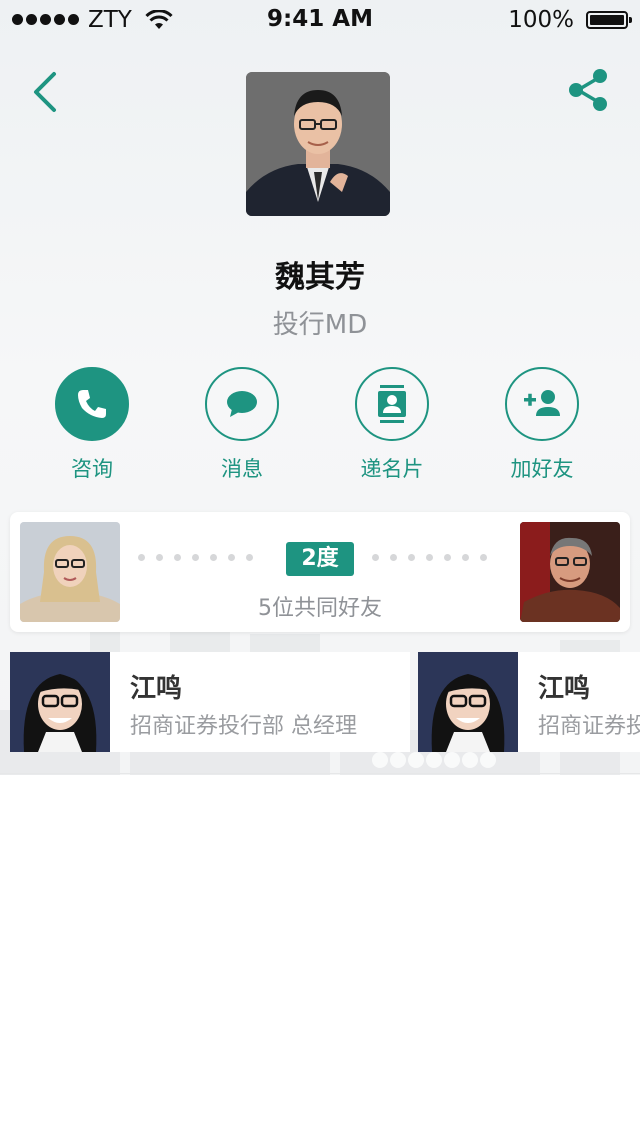  I want to click on profile-photo-illustration, so click(318, 144).